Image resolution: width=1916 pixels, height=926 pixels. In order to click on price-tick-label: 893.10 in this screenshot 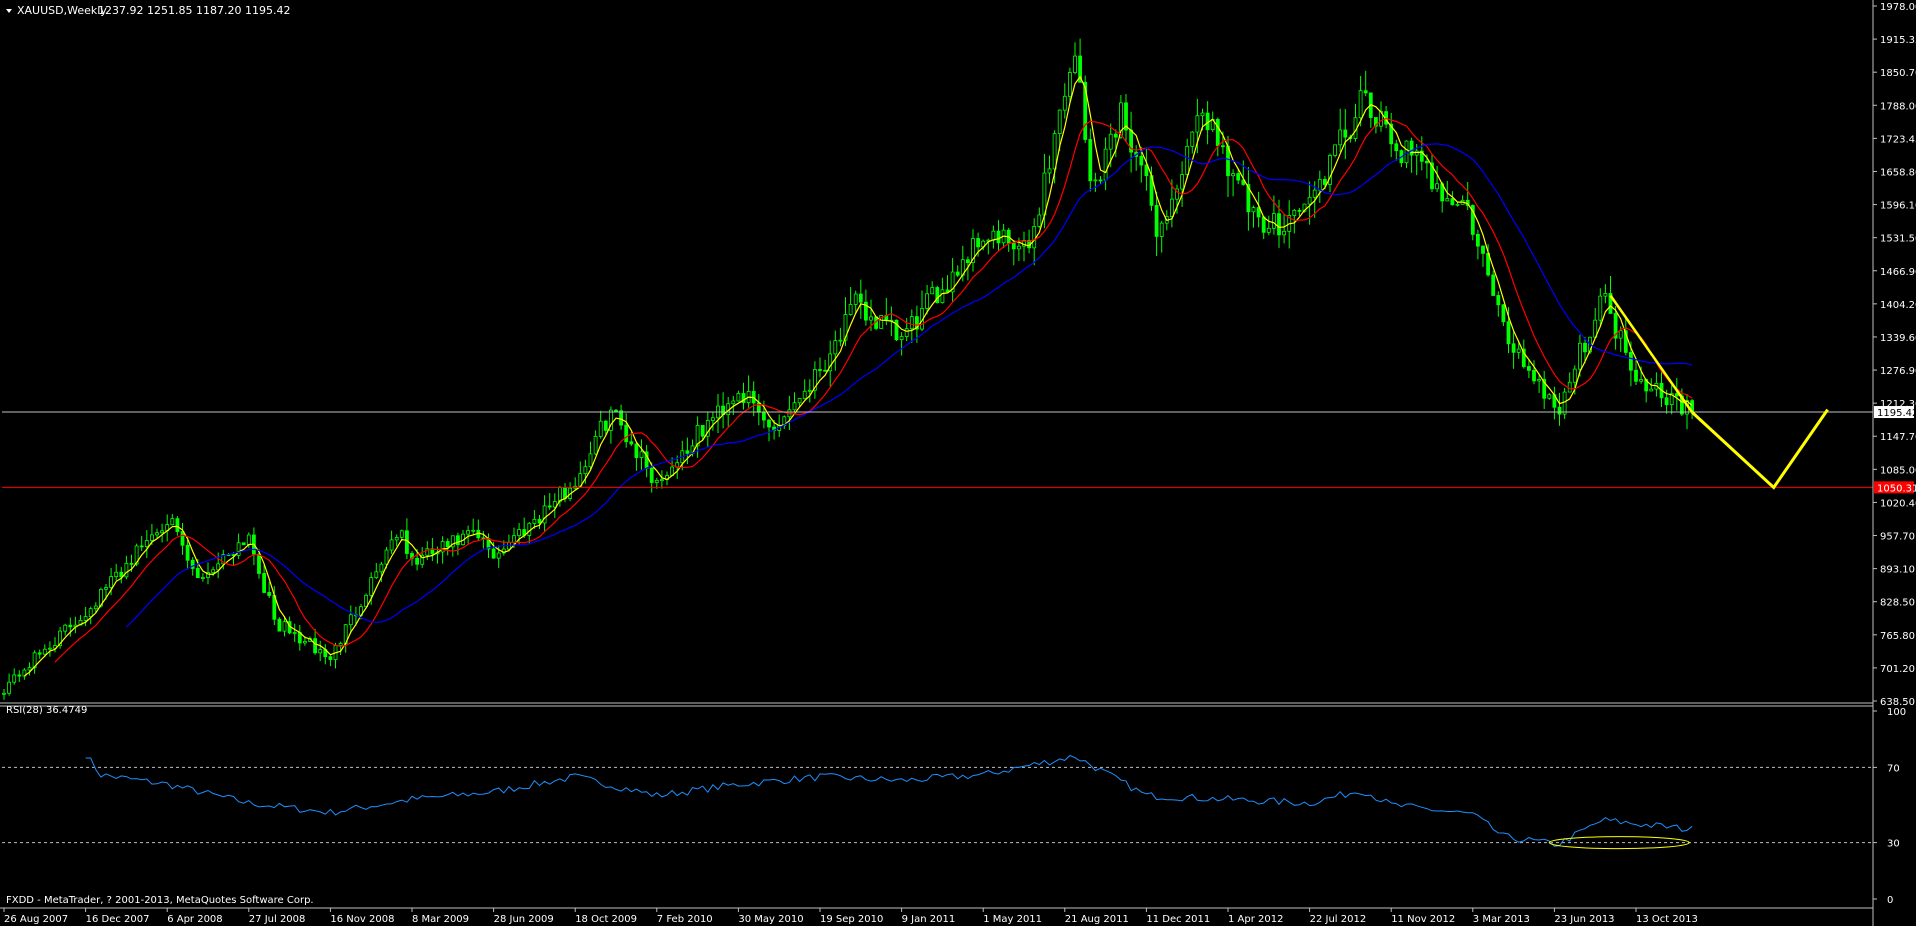, I will do `click(1897, 570)`.